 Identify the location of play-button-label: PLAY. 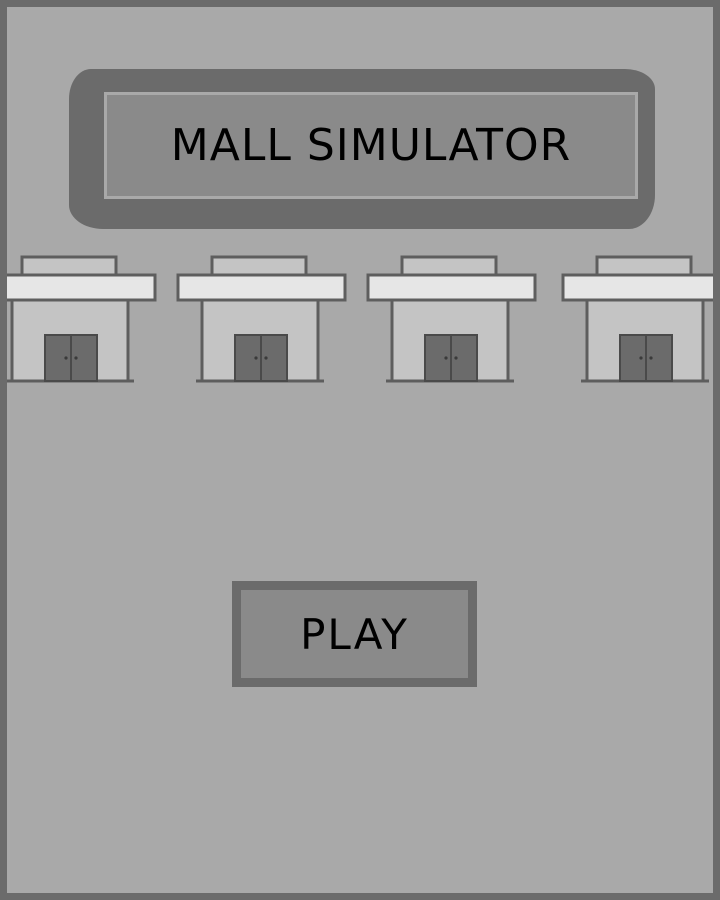
(354, 634).